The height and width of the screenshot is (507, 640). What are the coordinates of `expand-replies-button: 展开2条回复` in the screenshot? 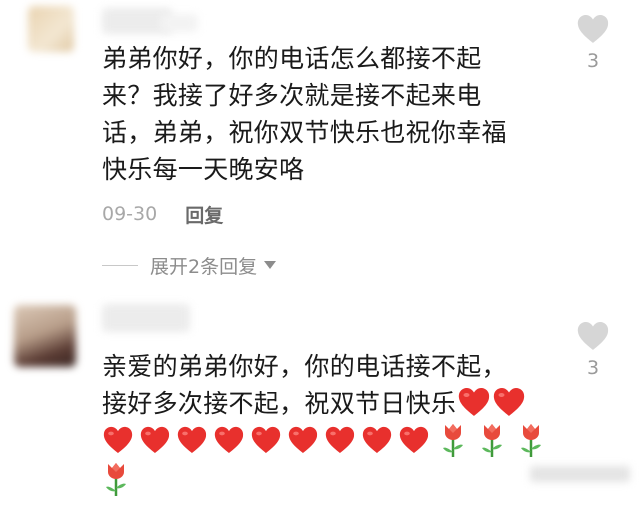 It's located at (189, 265).